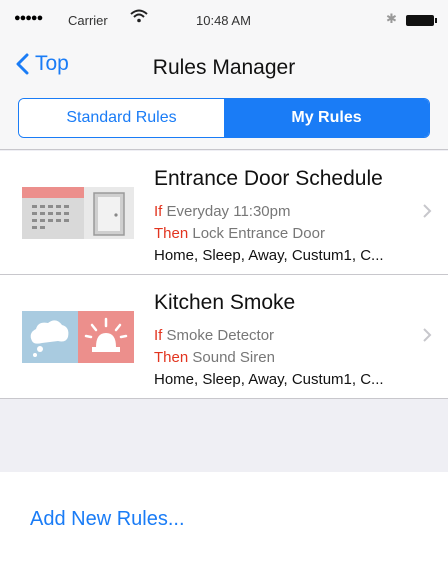 The image size is (448, 569). Describe the element at coordinates (78, 213) in the screenshot. I see `calendar-door-icon` at that location.